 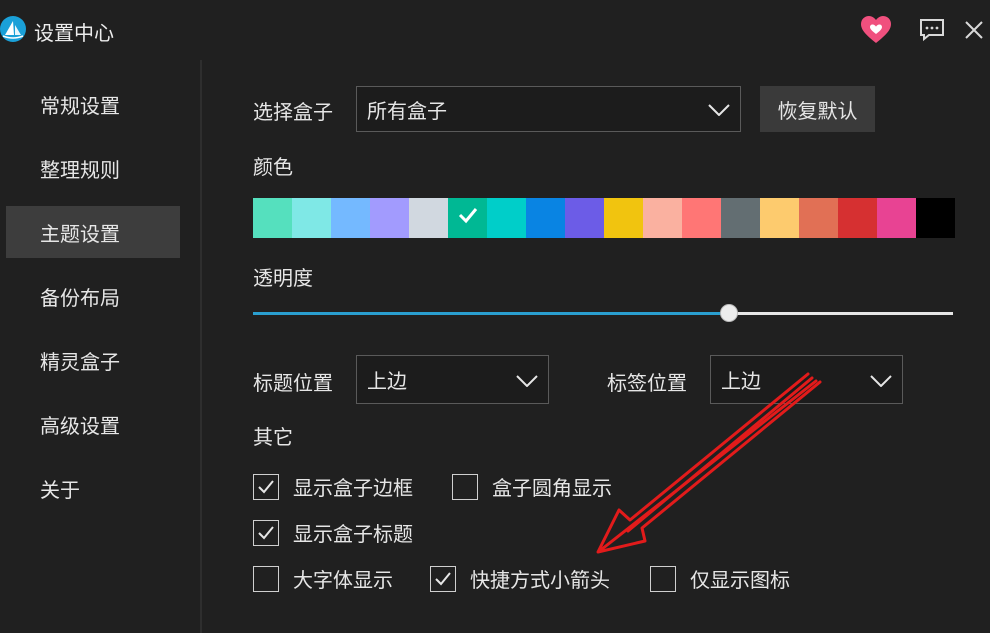 I want to click on rounded-corners-checkbox: 盒子圆角显示, so click(x=532, y=486).